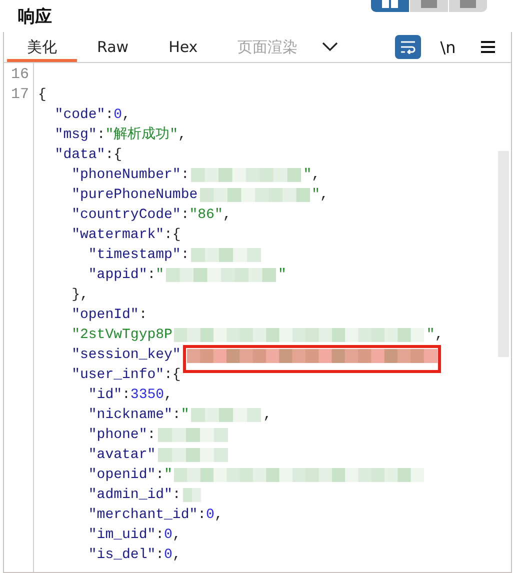 The image size is (516, 573). Describe the element at coordinates (80, 115) in the screenshot. I see `code-token: "code"` at that location.